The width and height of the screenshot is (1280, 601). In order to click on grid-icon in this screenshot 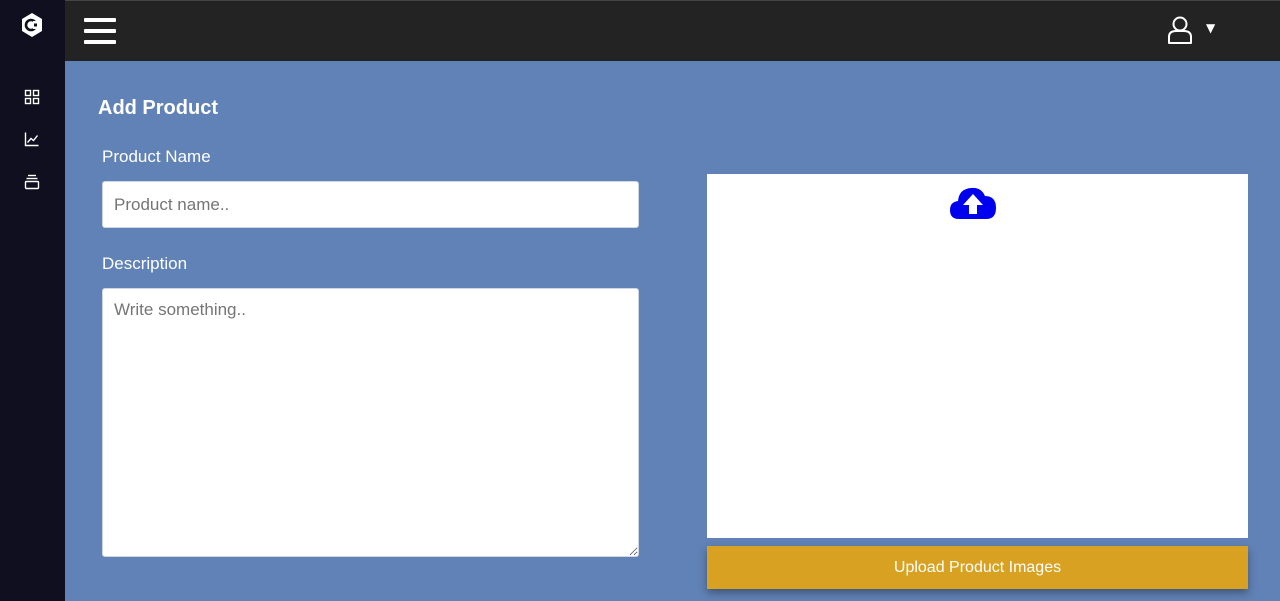, I will do `click(32, 97)`.